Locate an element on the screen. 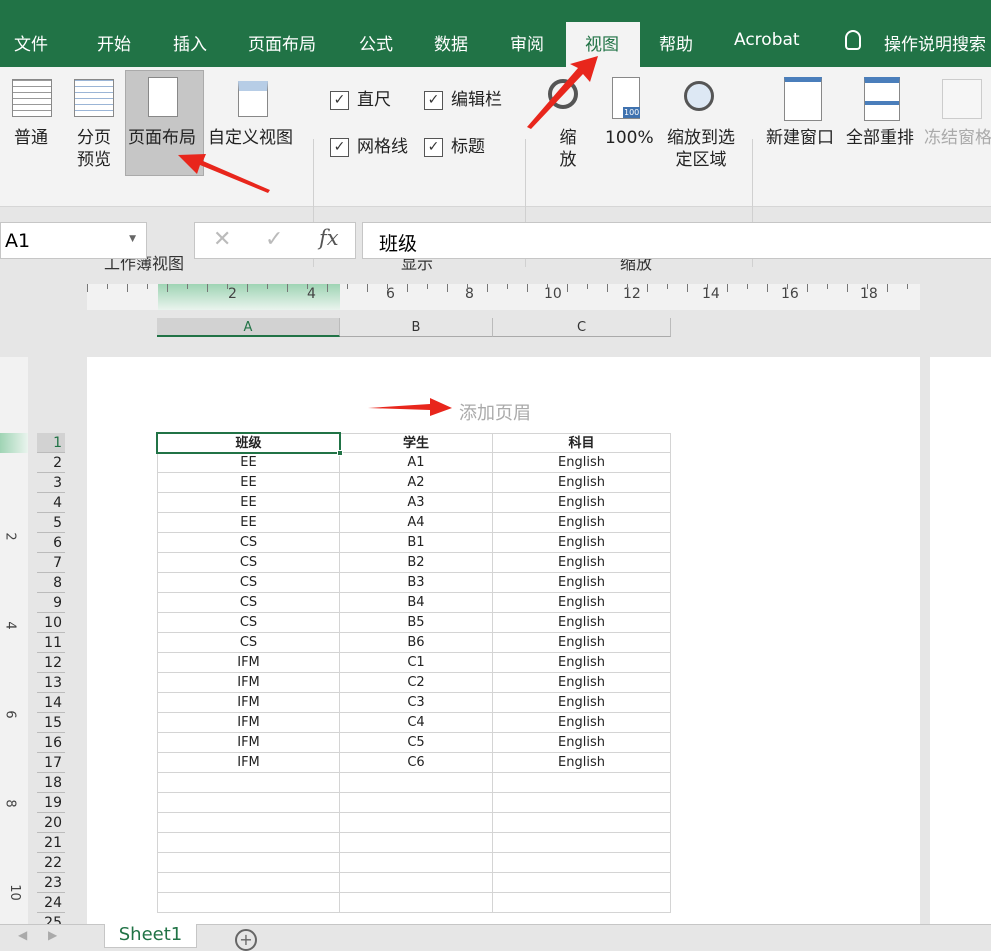  arrow-to-page-layout is located at coordinates (224, 173).